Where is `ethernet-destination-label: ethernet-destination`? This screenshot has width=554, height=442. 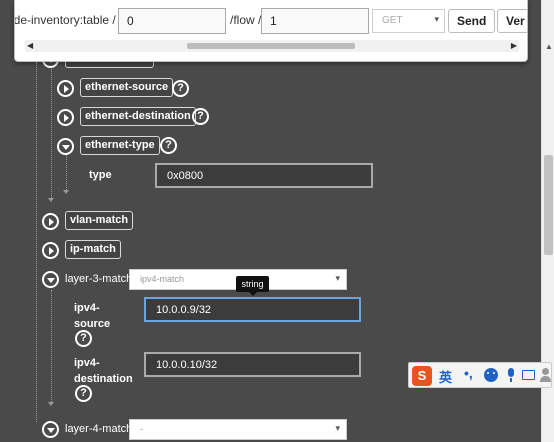 ethernet-destination-label: ethernet-destination is located at coordinates (138, 116).